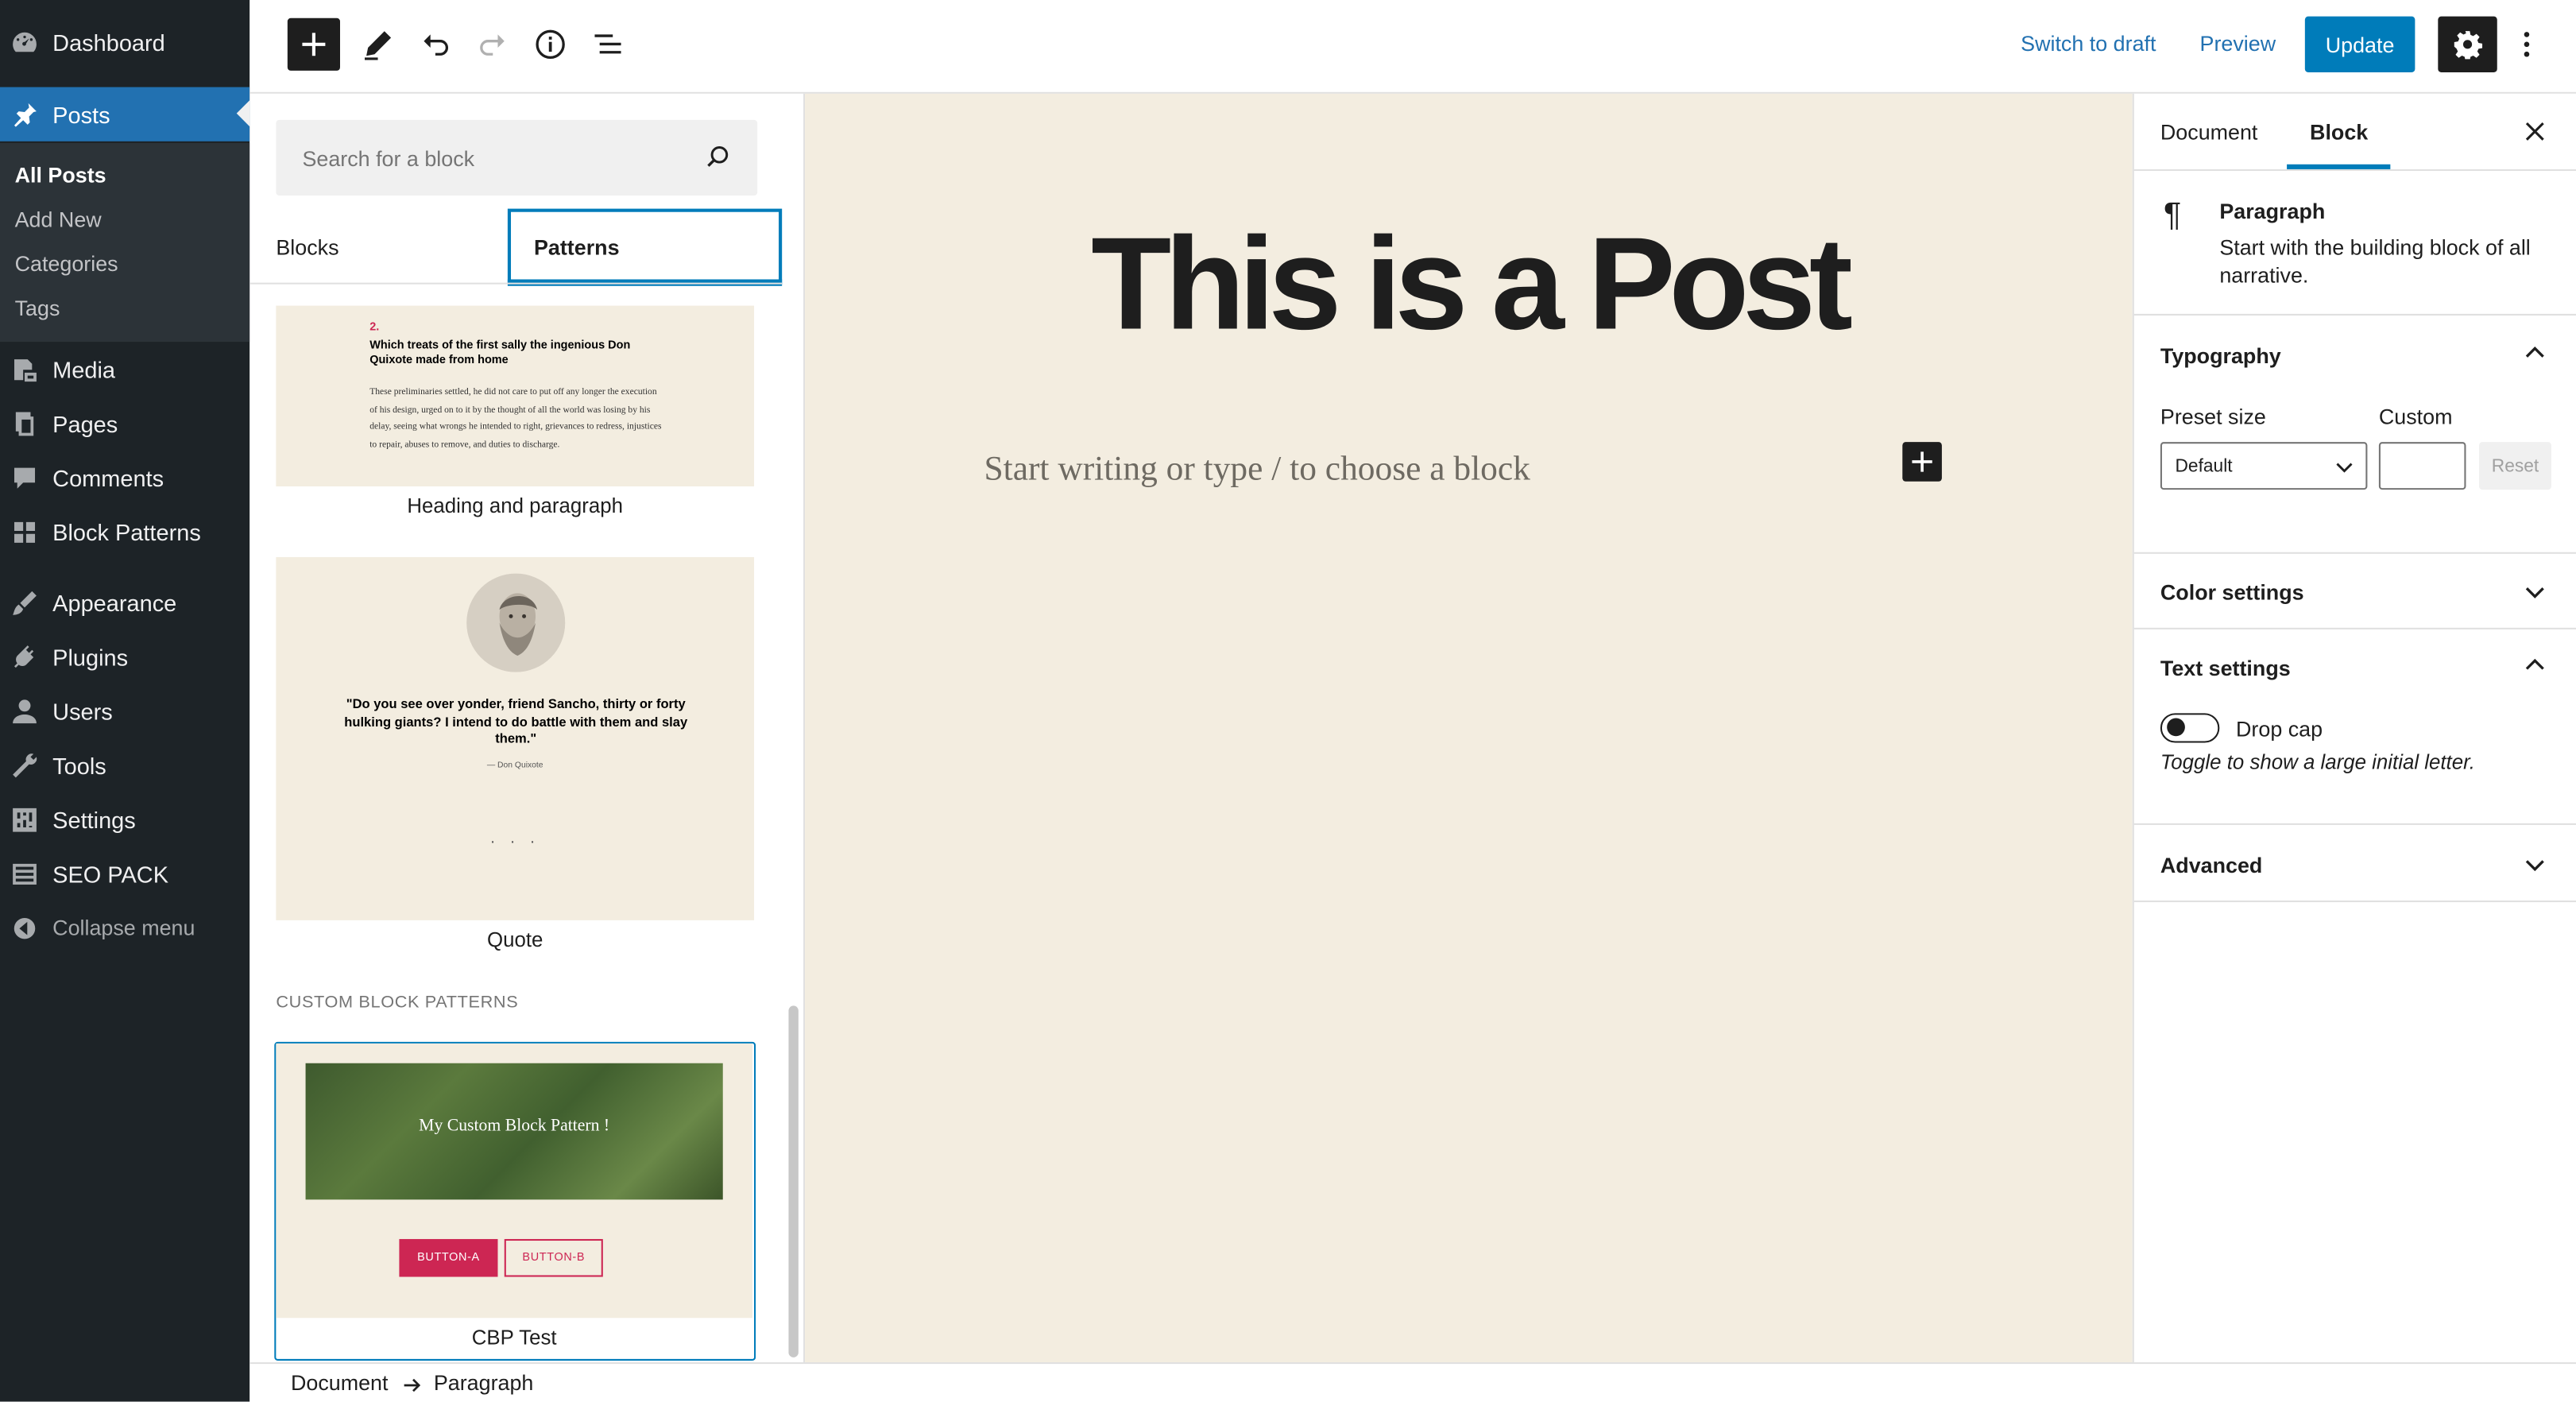 The image size is (2576, 1402). I want to click on inserter-scrollbar, so click(793, 1181).